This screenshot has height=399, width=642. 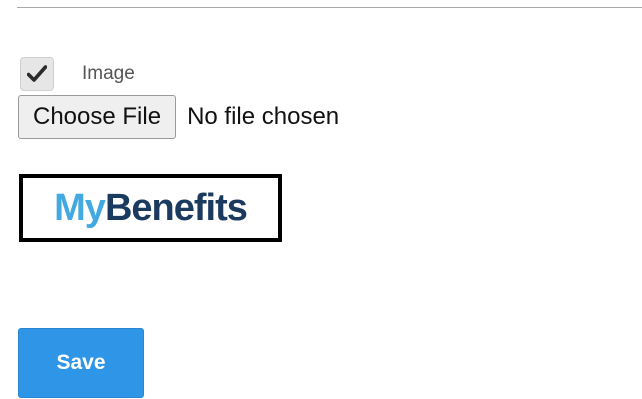 What do you see at coordinates (80, 208) in the screenshot?
I see `logo-text-my: My` at bounding box center [80, 208].